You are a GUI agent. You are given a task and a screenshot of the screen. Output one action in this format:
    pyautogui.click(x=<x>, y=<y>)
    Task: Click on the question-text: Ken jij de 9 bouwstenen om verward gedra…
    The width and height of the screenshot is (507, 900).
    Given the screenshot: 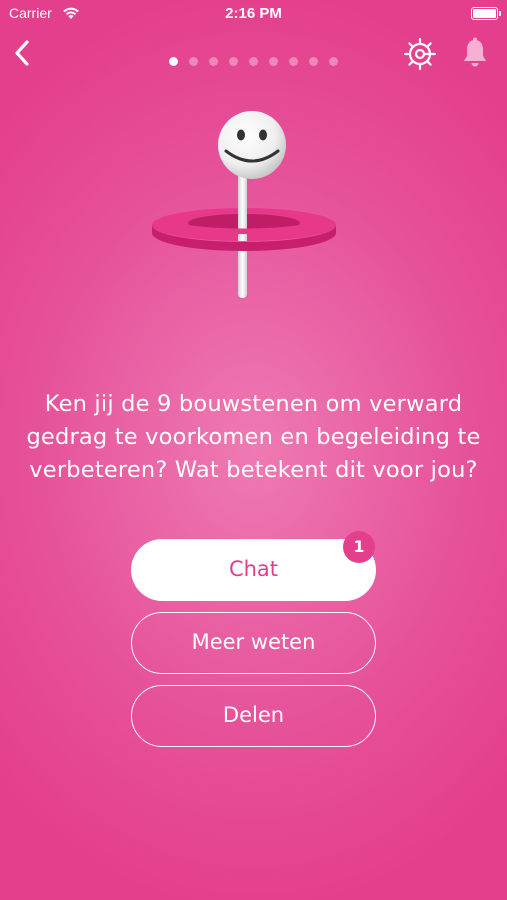 What is the action you would take?
    pyautogui.click(x=253, y=437)
    